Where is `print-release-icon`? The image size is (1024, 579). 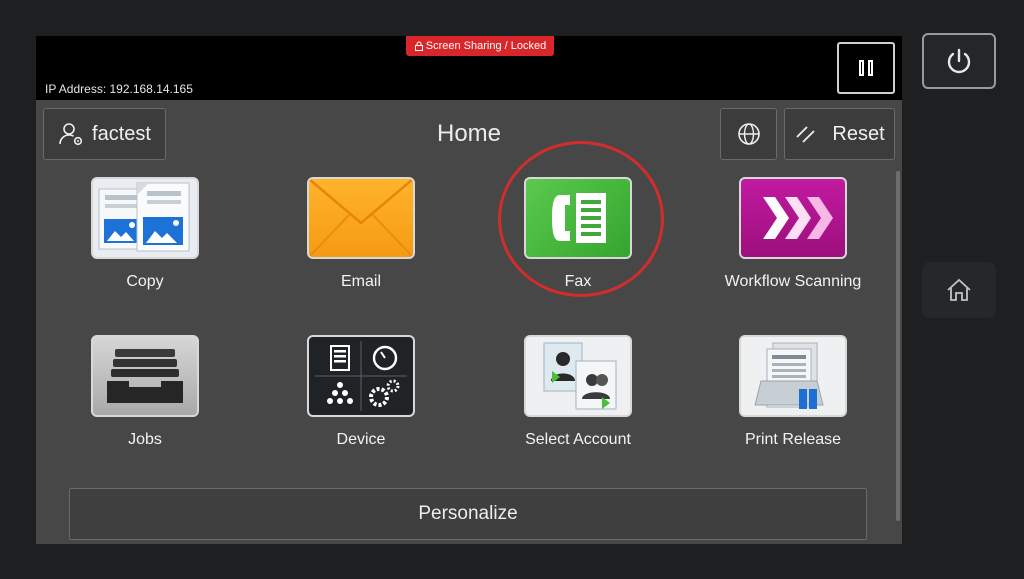 print-release-icon is located at coordinates (793, 376).